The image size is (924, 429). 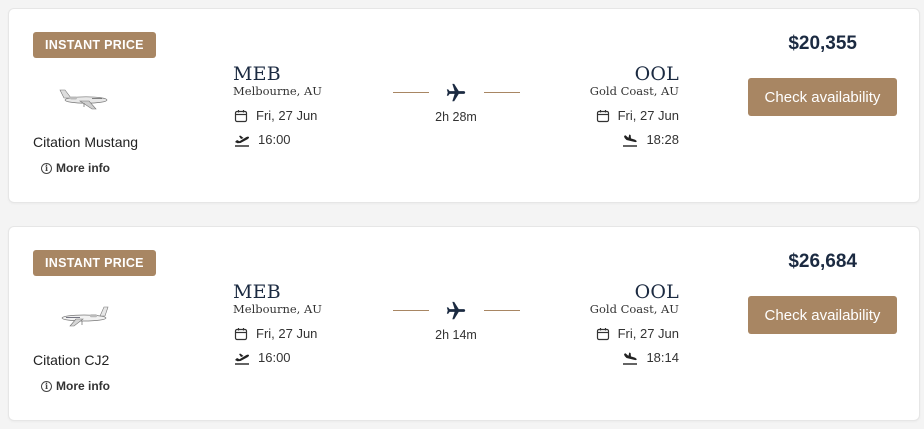 What do you see at coordinates (456, 117) in the screenshot?
I see `flight-duration: 2h 28m` at bounding box center [456, 117].